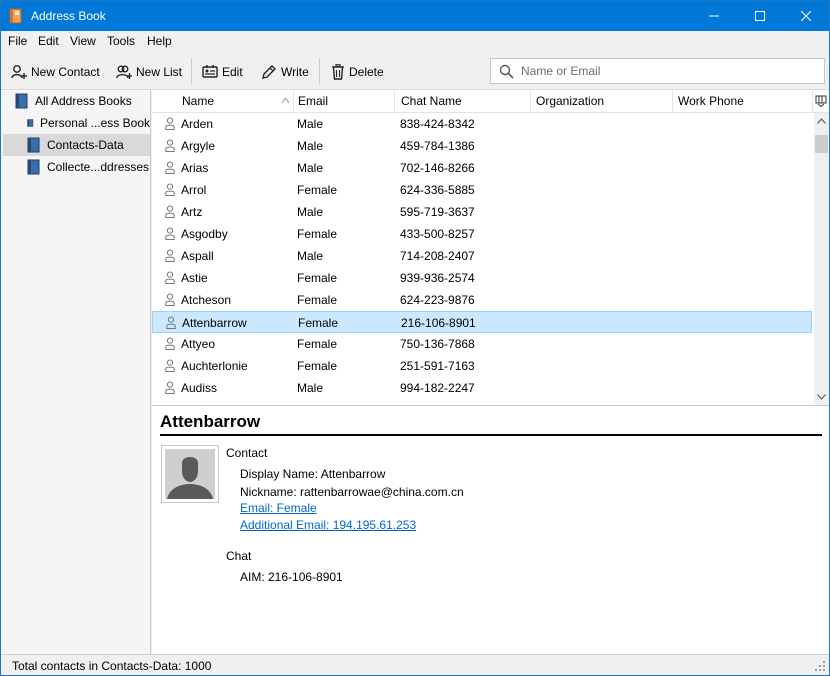 This screenshot has height=676, width=830. What do you see at coordinates (194, 278) in the screenshot?
I see `cell-name: Astie` at bounding box center [194, 278].